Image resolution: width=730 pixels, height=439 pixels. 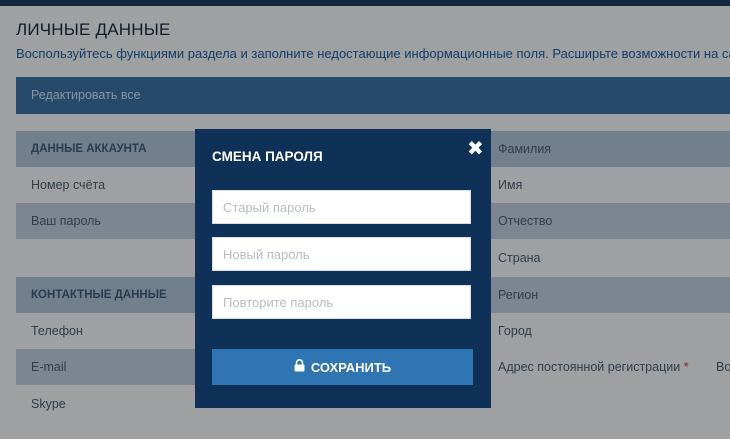 What do you see at coordinates (267, 156) in the screenshot?
I see `modal-title: СМЕНА ПАРОЛЯ` at bounding box center [267, 156].